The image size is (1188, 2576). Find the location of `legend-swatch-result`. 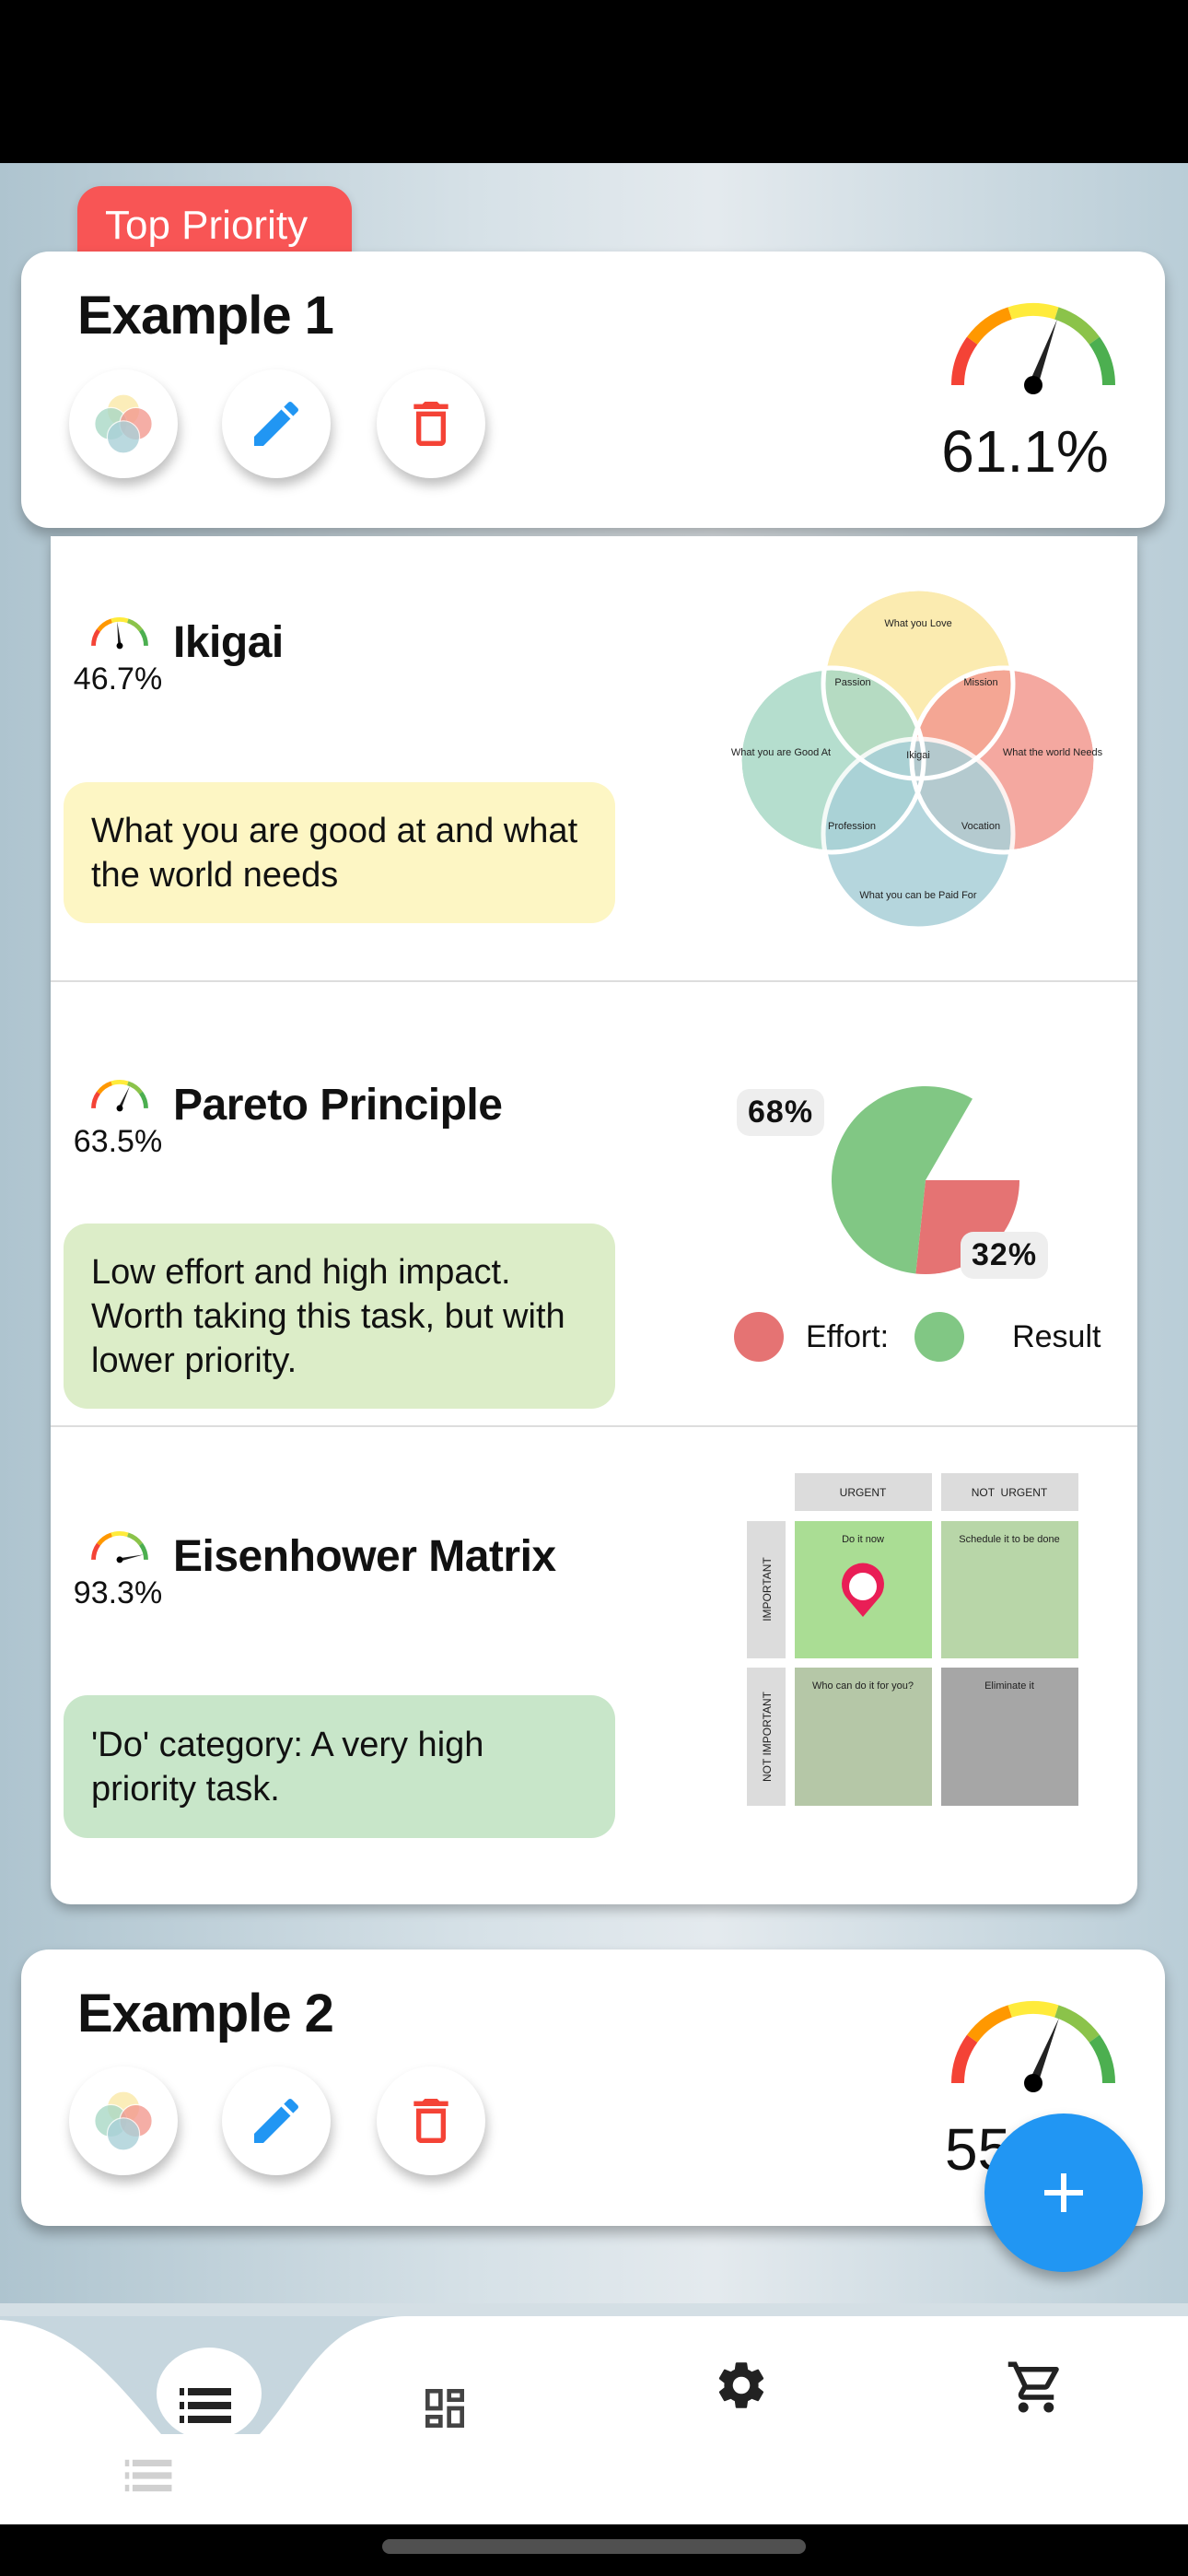

legend-swatch-result is located at coordinates (939, 1337).